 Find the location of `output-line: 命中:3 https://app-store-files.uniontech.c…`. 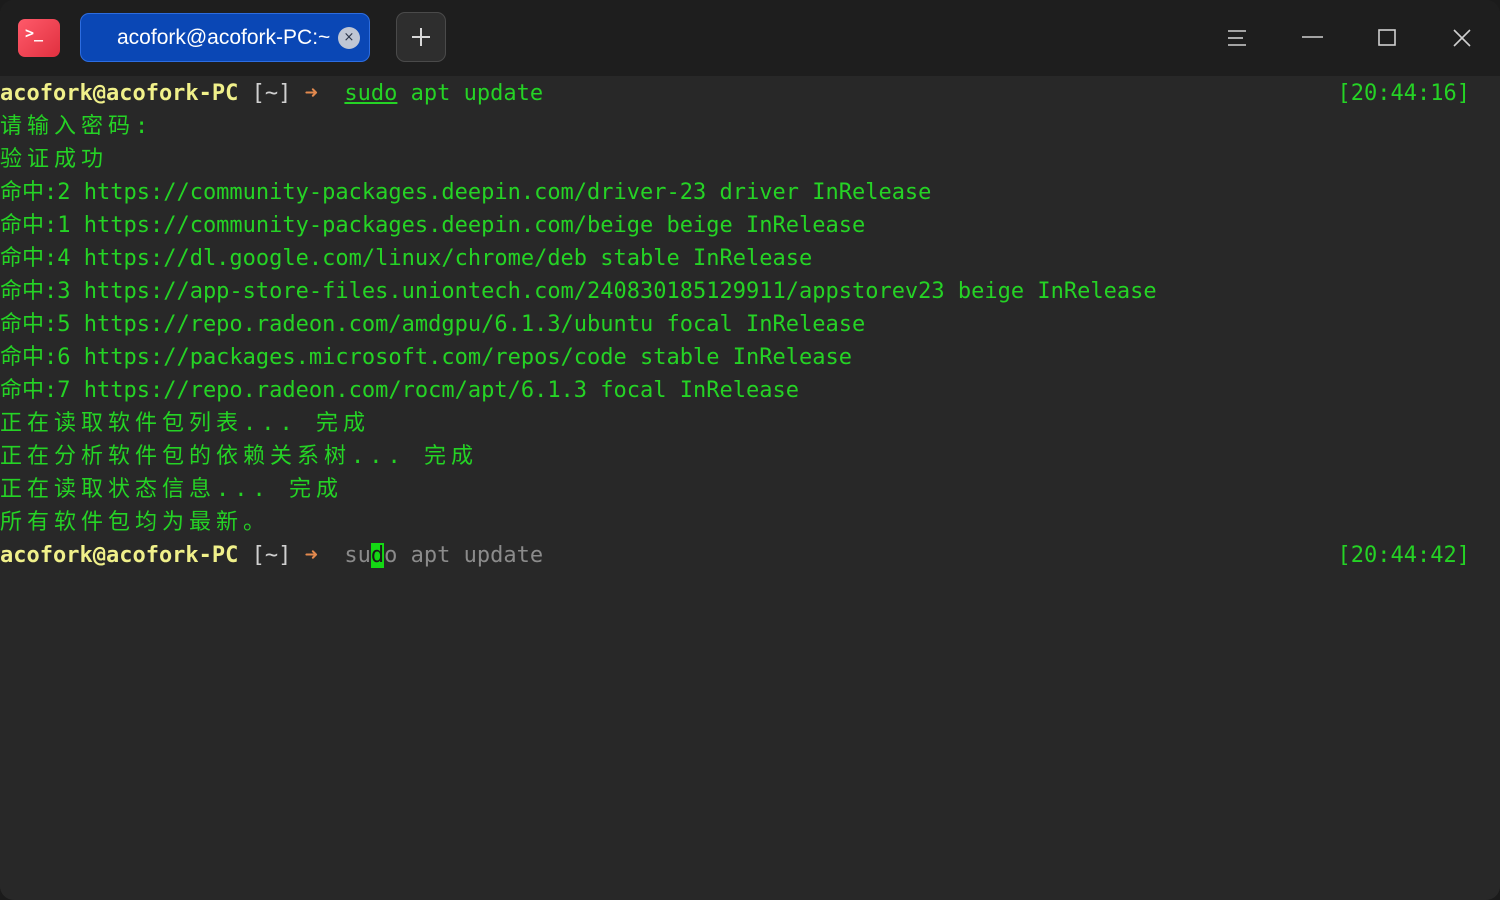

output-line: 命中:3 https://app-store-files.uniontech.c… is located at coordinates (578, 291).